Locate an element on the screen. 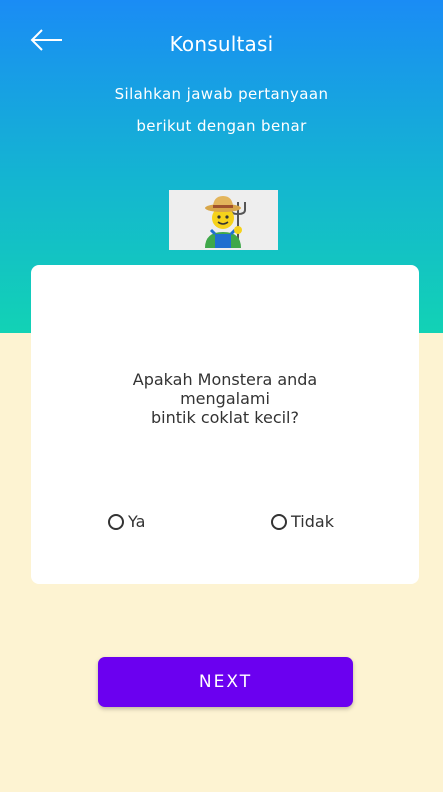 The height and width of the screenshot is (792, 443). farmer-illustration is located at coordinates (223, 220).